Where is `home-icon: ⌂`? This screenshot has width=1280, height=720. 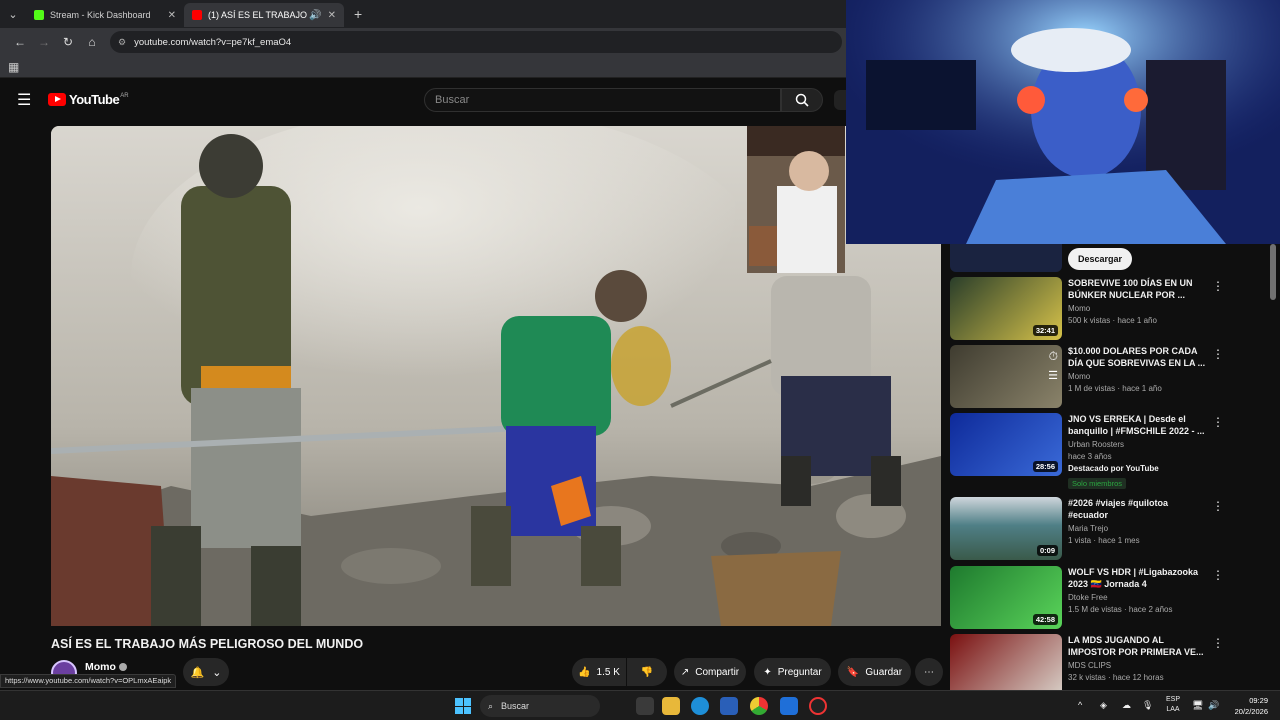 home-icon: ⌂ is located at coordinates (92, 42).